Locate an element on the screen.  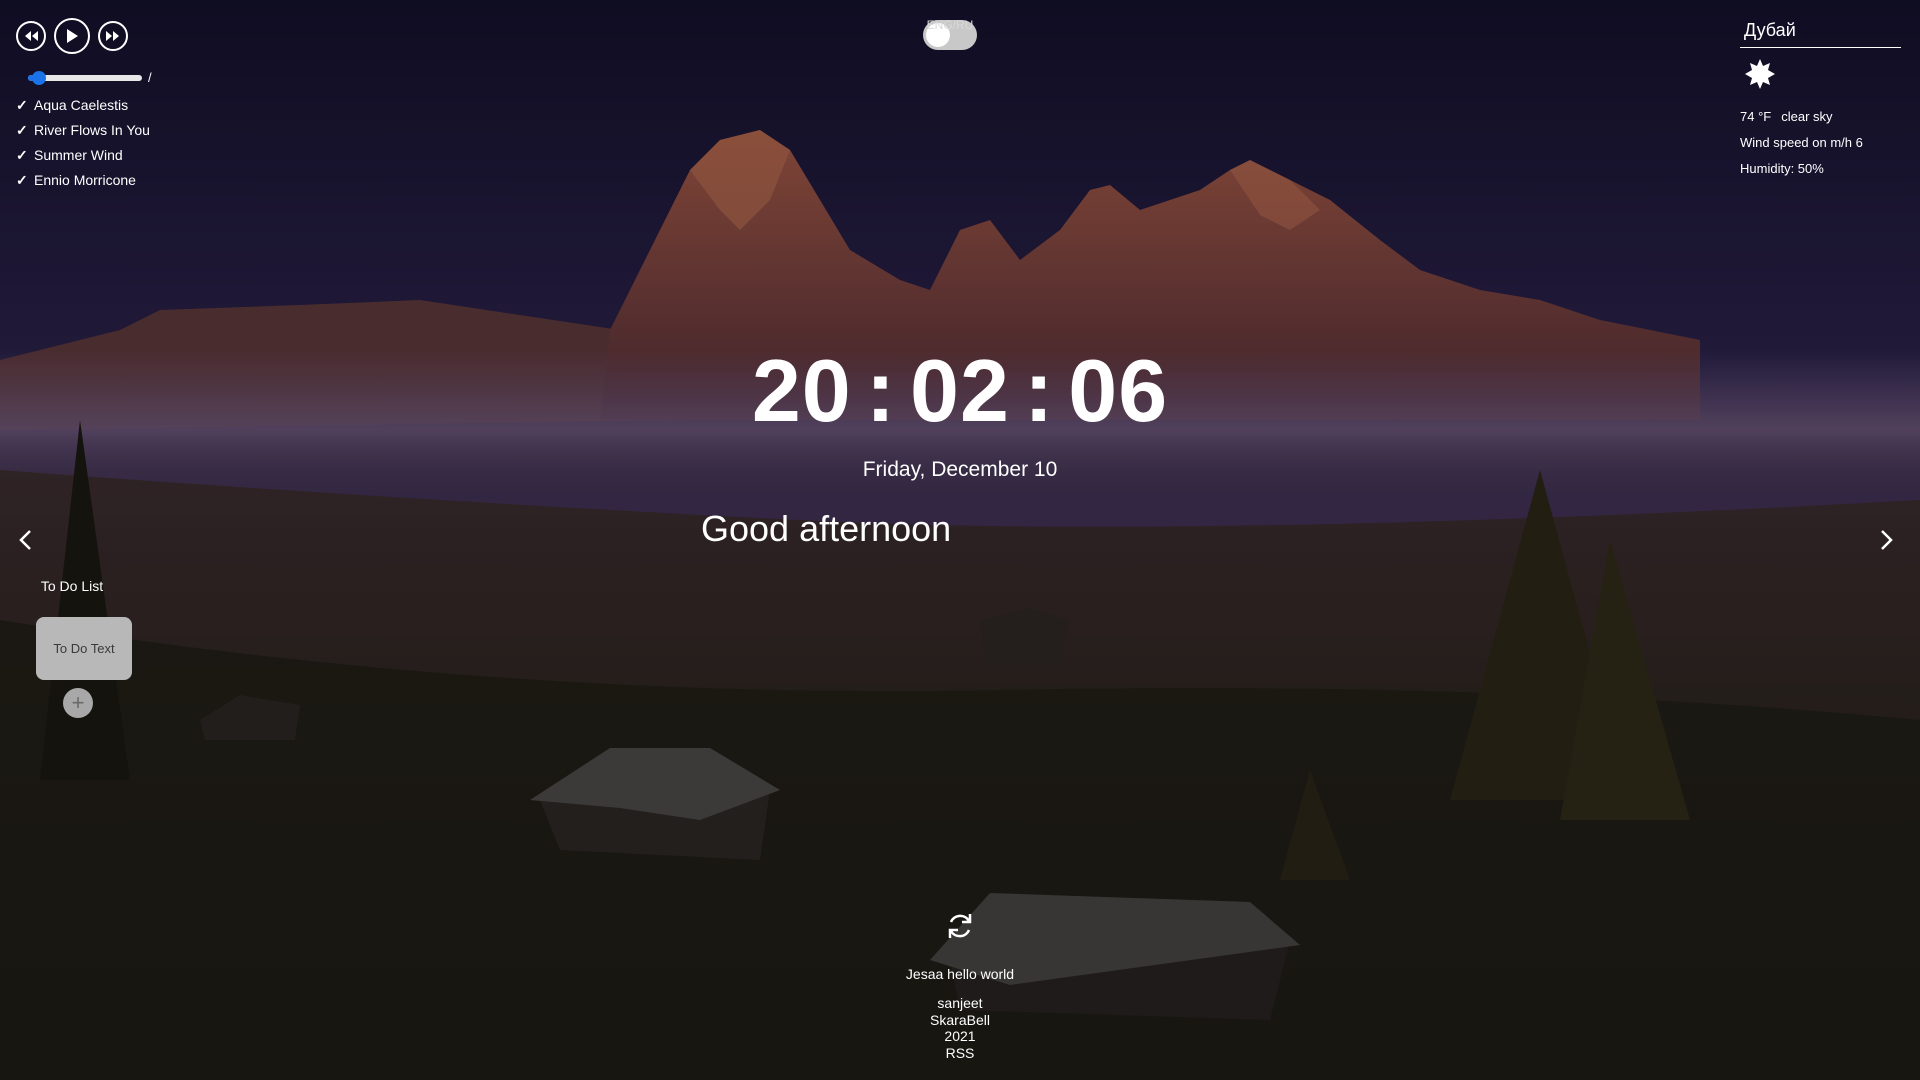
credits: sanjeet SkaraBell 2021 RSS is located at coordinates (960, 1028).